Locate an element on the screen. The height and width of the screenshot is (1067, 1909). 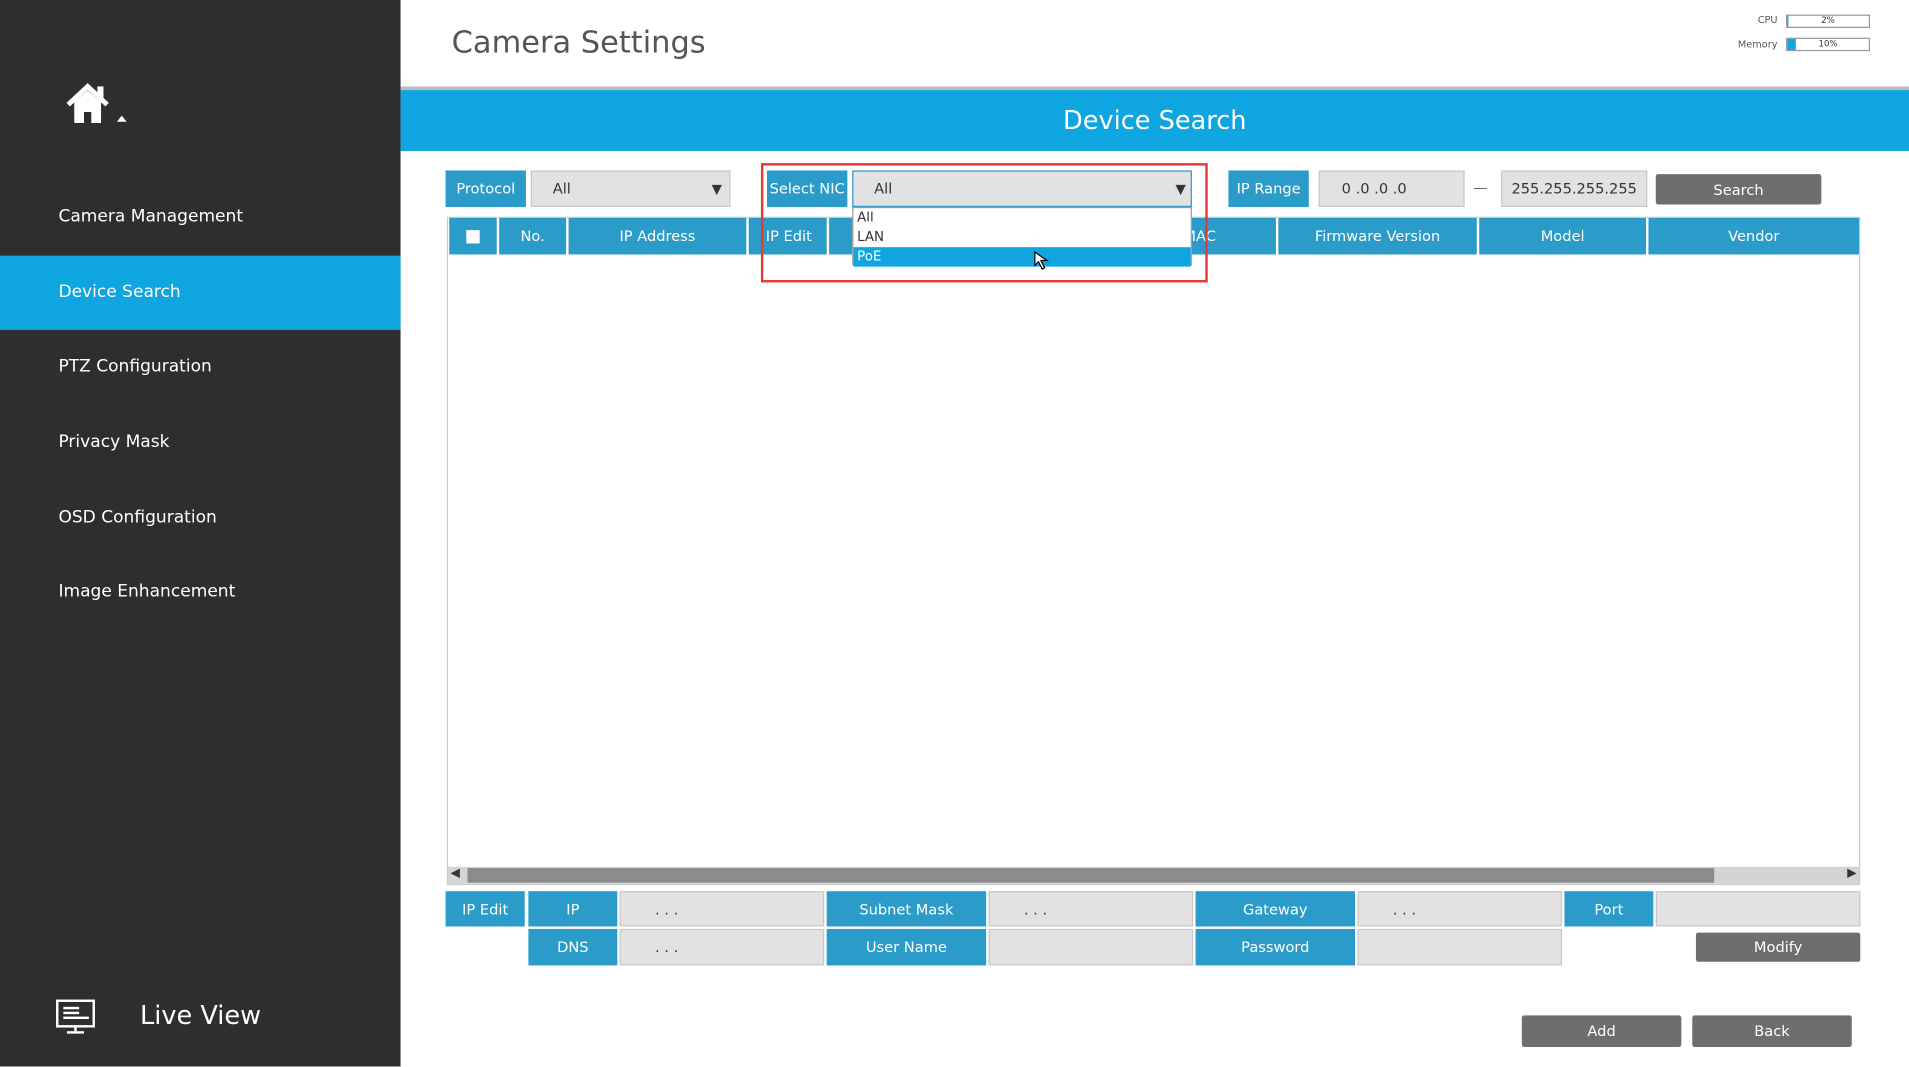
memory-label: Memory is located at coordinates (1757, 44).